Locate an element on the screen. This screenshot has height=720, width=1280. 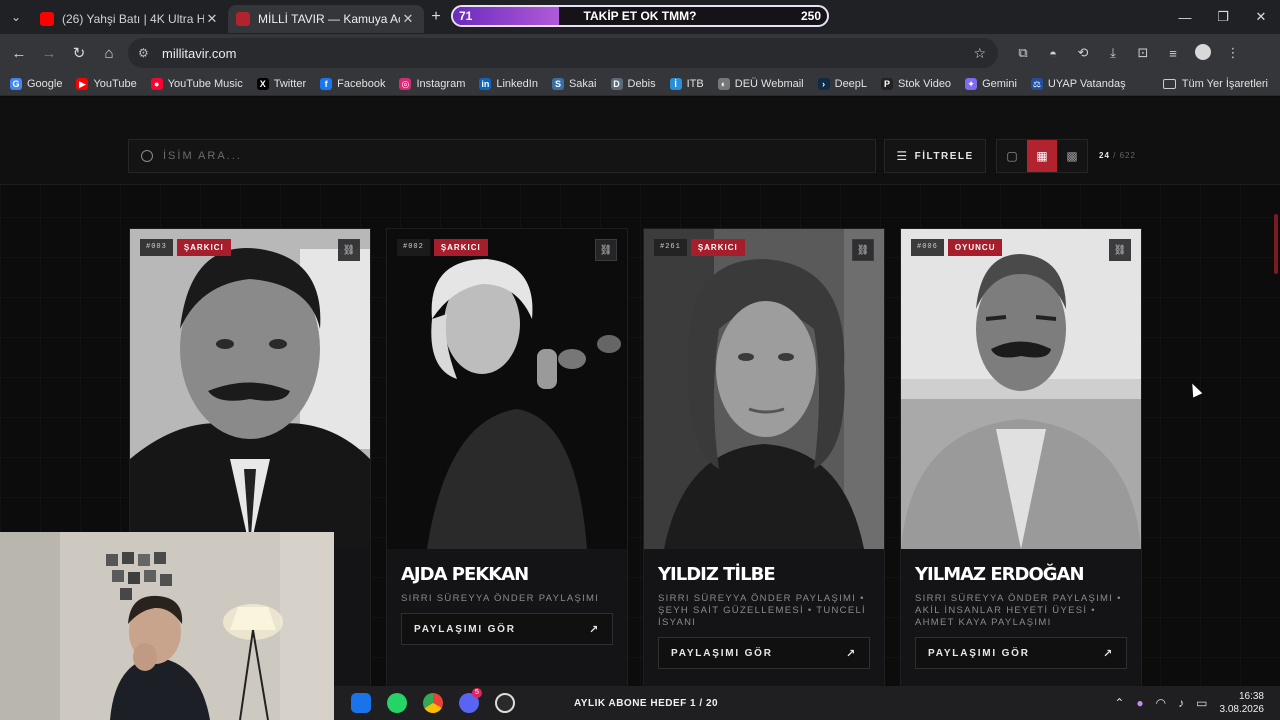
card-tags: #006 OYUNCU is located at coordinates (957, 247).